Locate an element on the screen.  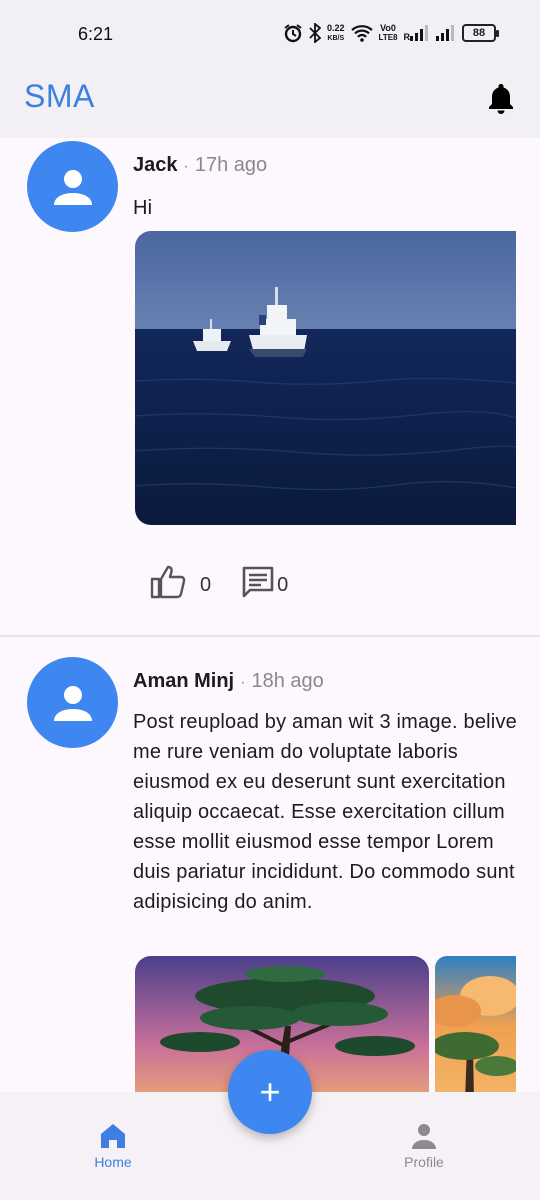
post-image is located at coordinates (475, 1024).